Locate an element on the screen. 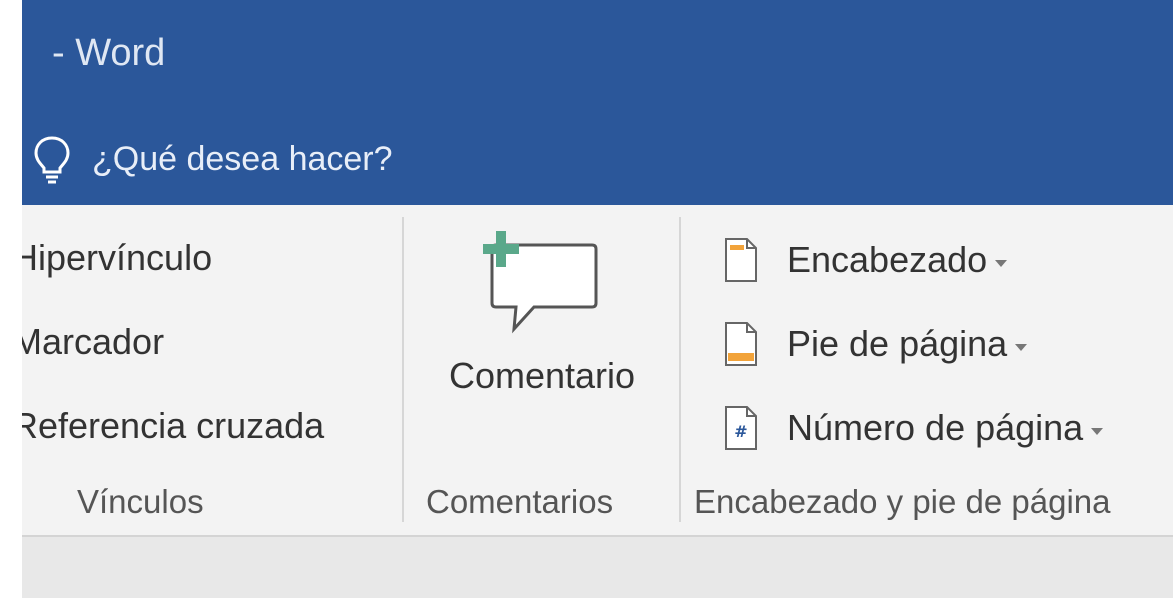 Image resolution: width=1173 pixels, height=598 pixels. page-number-icon: # is located at coordinates (741, 428).